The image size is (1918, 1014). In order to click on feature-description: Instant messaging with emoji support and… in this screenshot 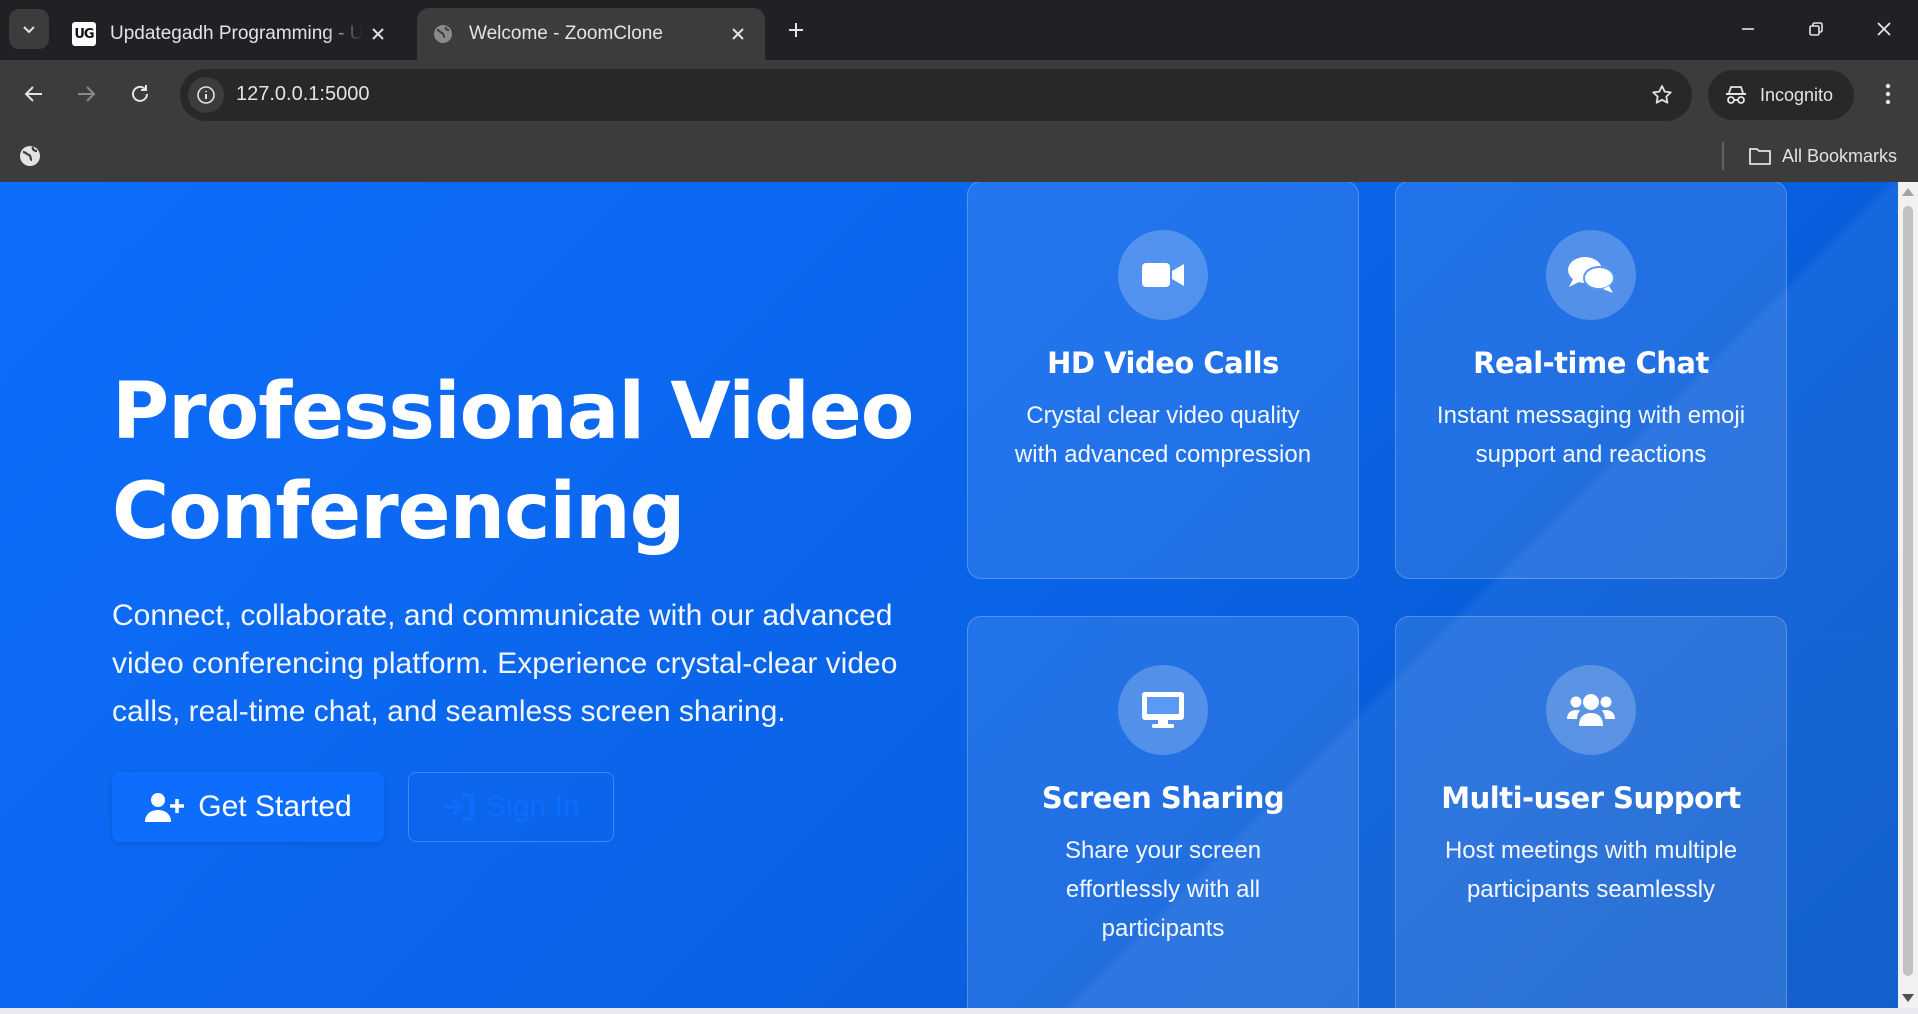, I will do `click(1591, 435)`.